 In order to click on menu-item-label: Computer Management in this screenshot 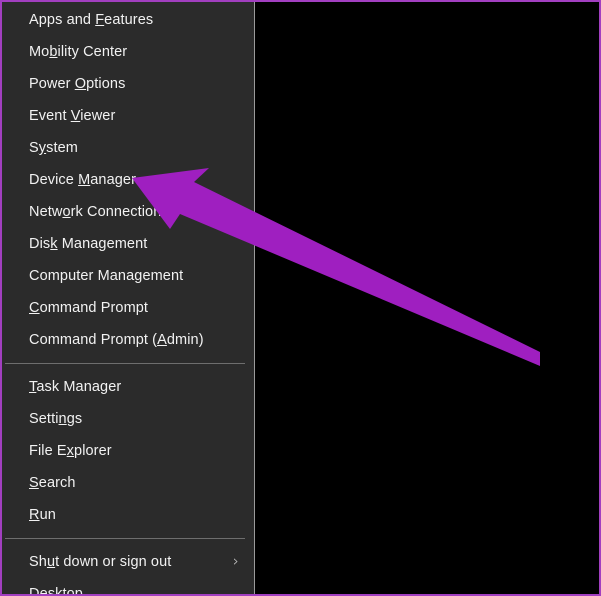, I will do `click(106, 276)`.